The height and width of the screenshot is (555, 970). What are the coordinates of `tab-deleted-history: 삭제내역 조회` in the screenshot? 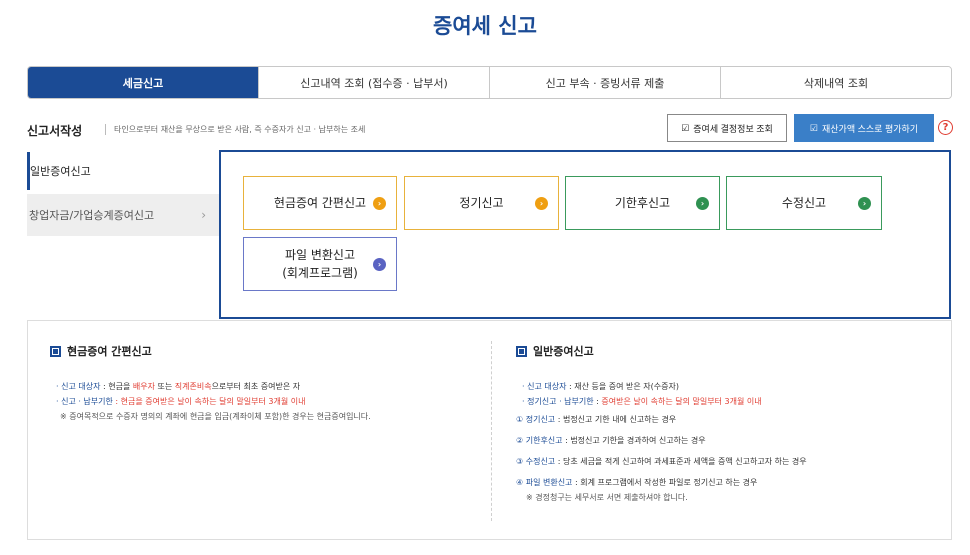 It's located at (835, 82).